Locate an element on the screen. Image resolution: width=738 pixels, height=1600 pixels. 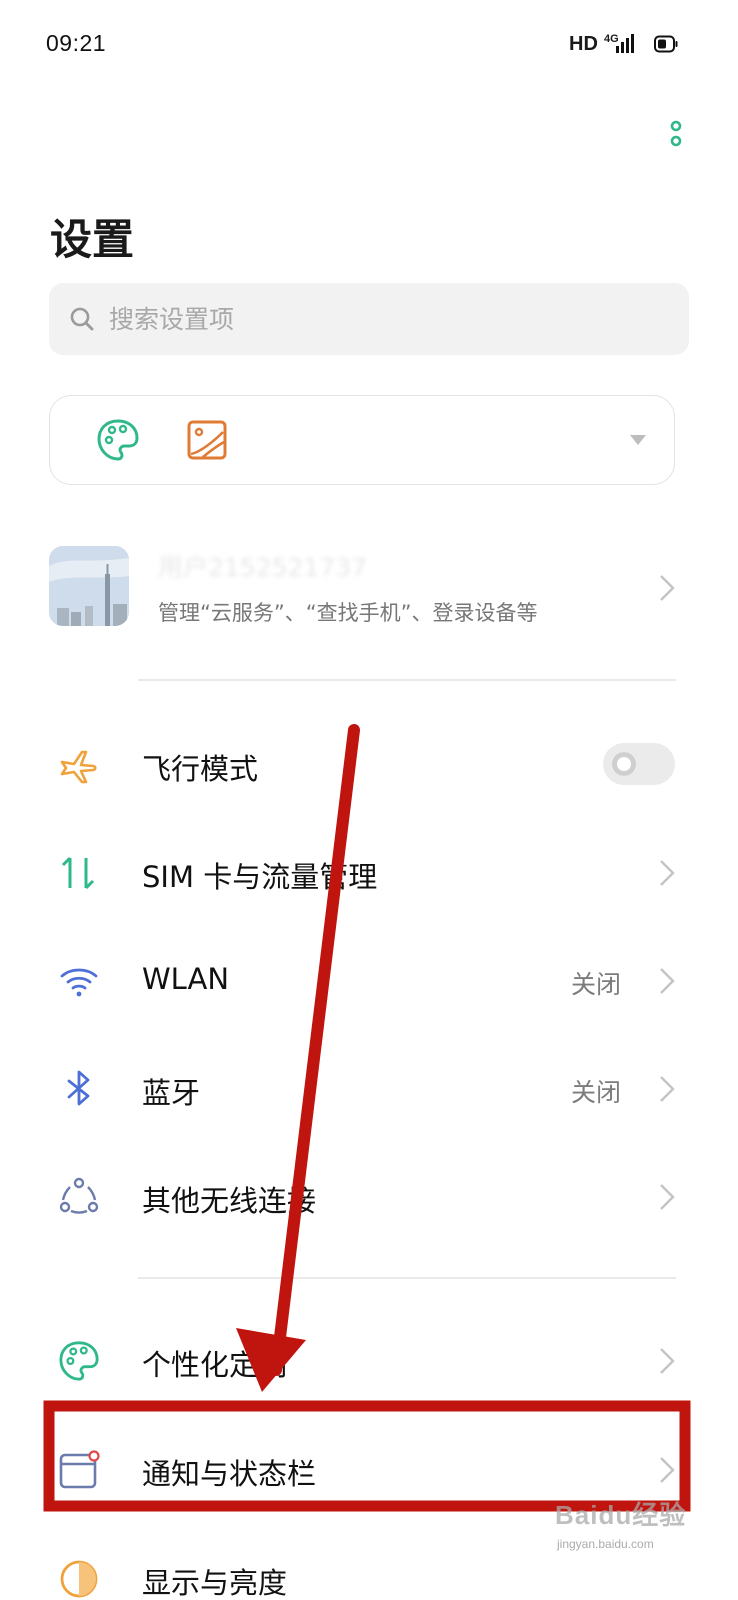
display-icon is located at coordinates (79, 1579).